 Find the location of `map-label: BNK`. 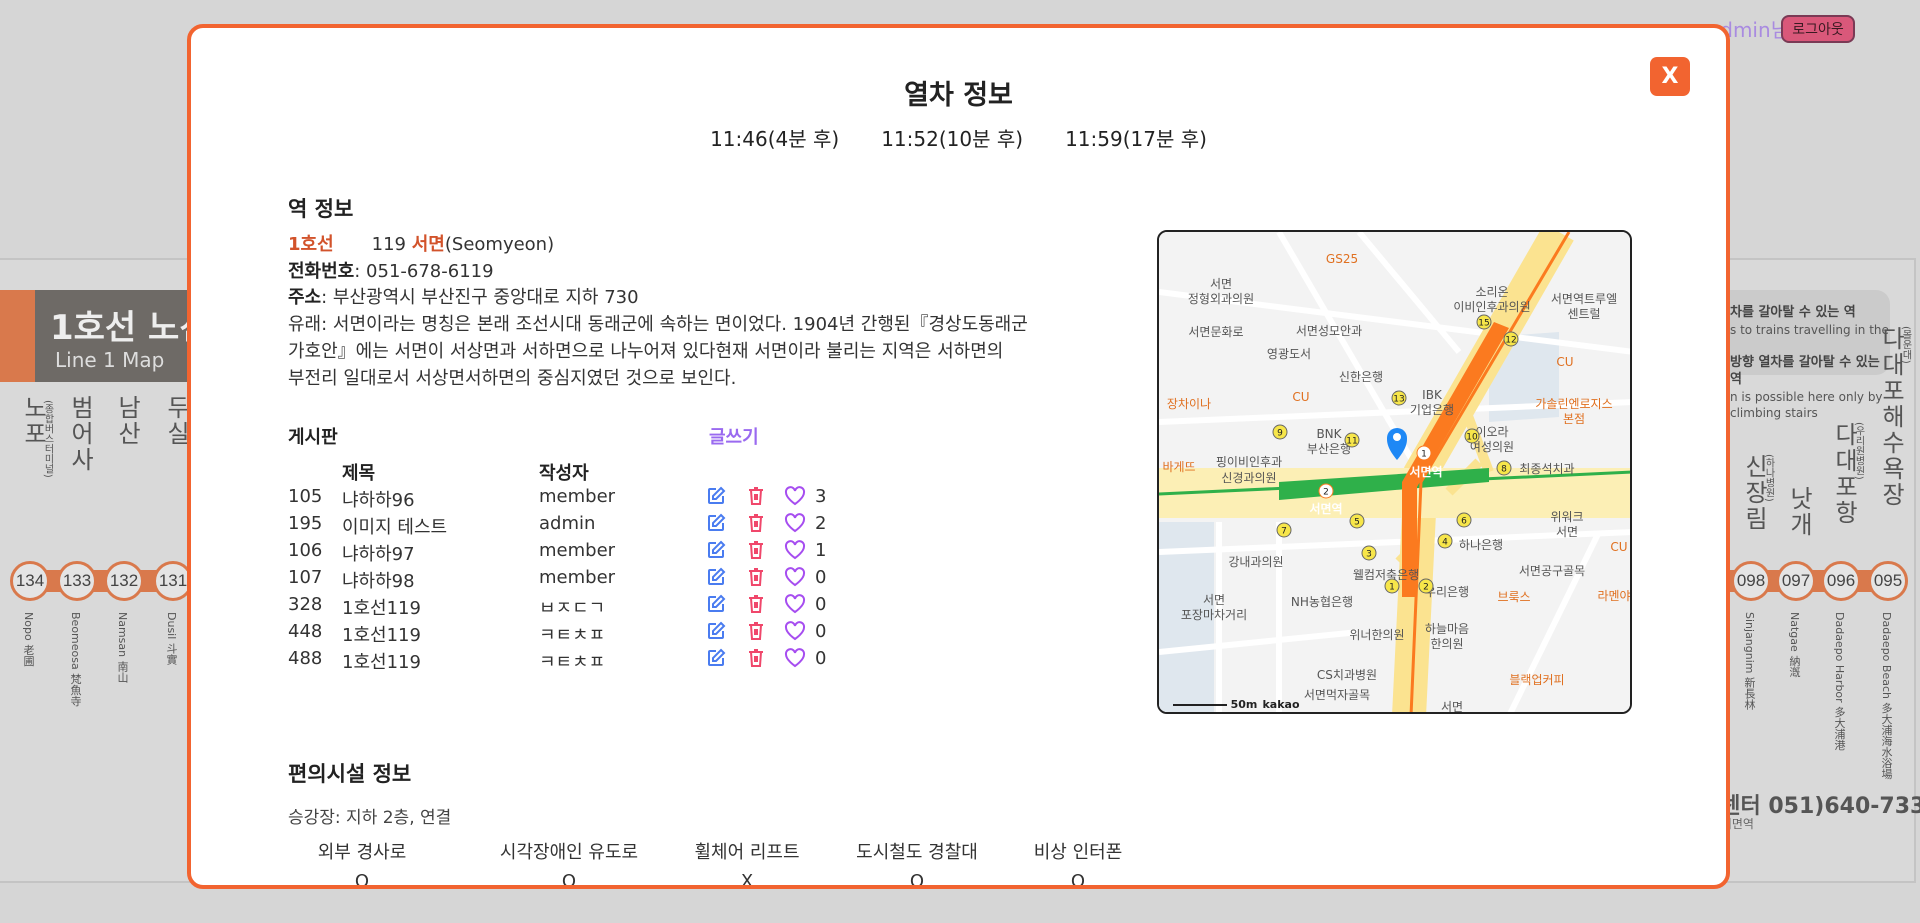

map-label: BNK is located at coordinates (1329, 434).